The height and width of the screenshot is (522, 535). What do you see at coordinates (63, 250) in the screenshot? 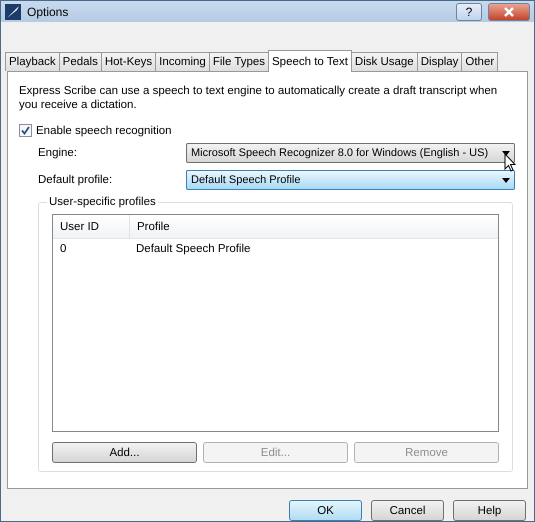
I see `table-cell-text: 0` at bounding box center [63, 250].